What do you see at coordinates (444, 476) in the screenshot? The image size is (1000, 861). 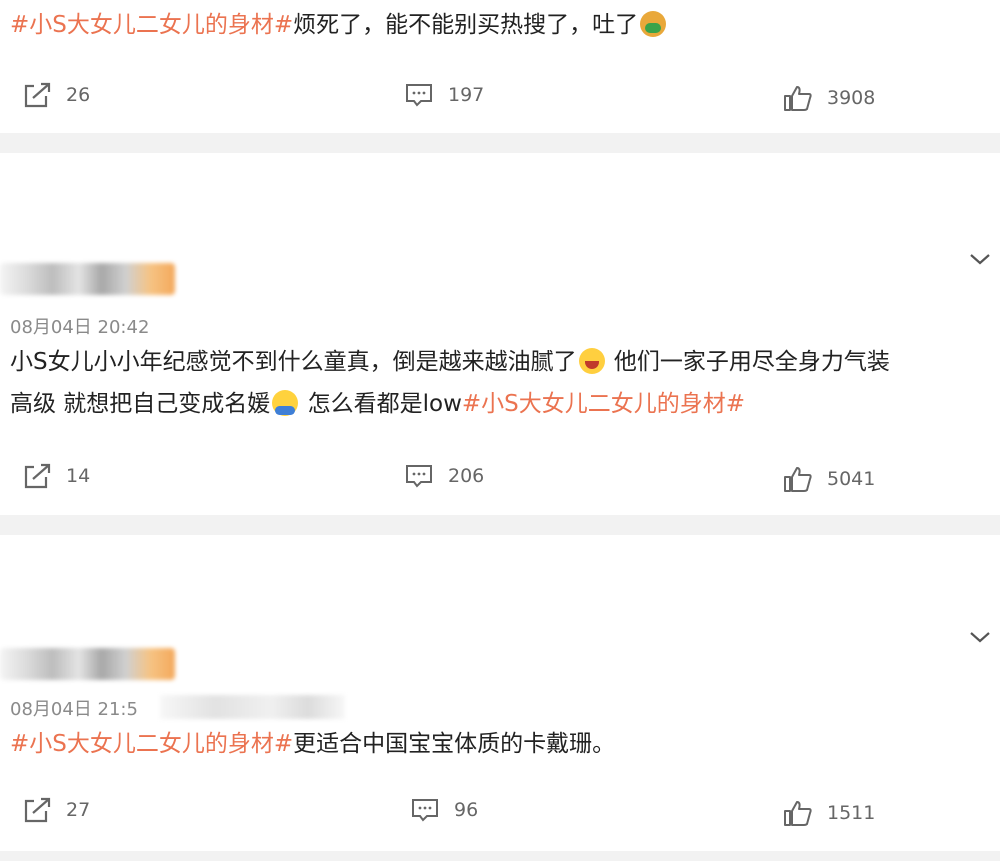 I see `comment-button: 206` at bounding box center [444, 476].